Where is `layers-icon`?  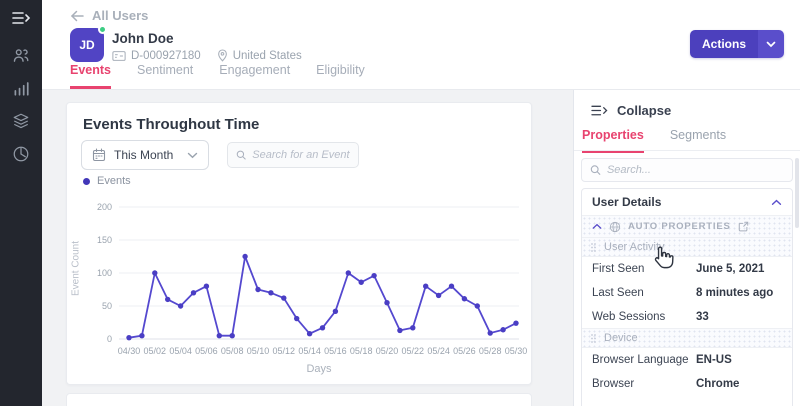
layers-icon is located at coordinates (21, 121).